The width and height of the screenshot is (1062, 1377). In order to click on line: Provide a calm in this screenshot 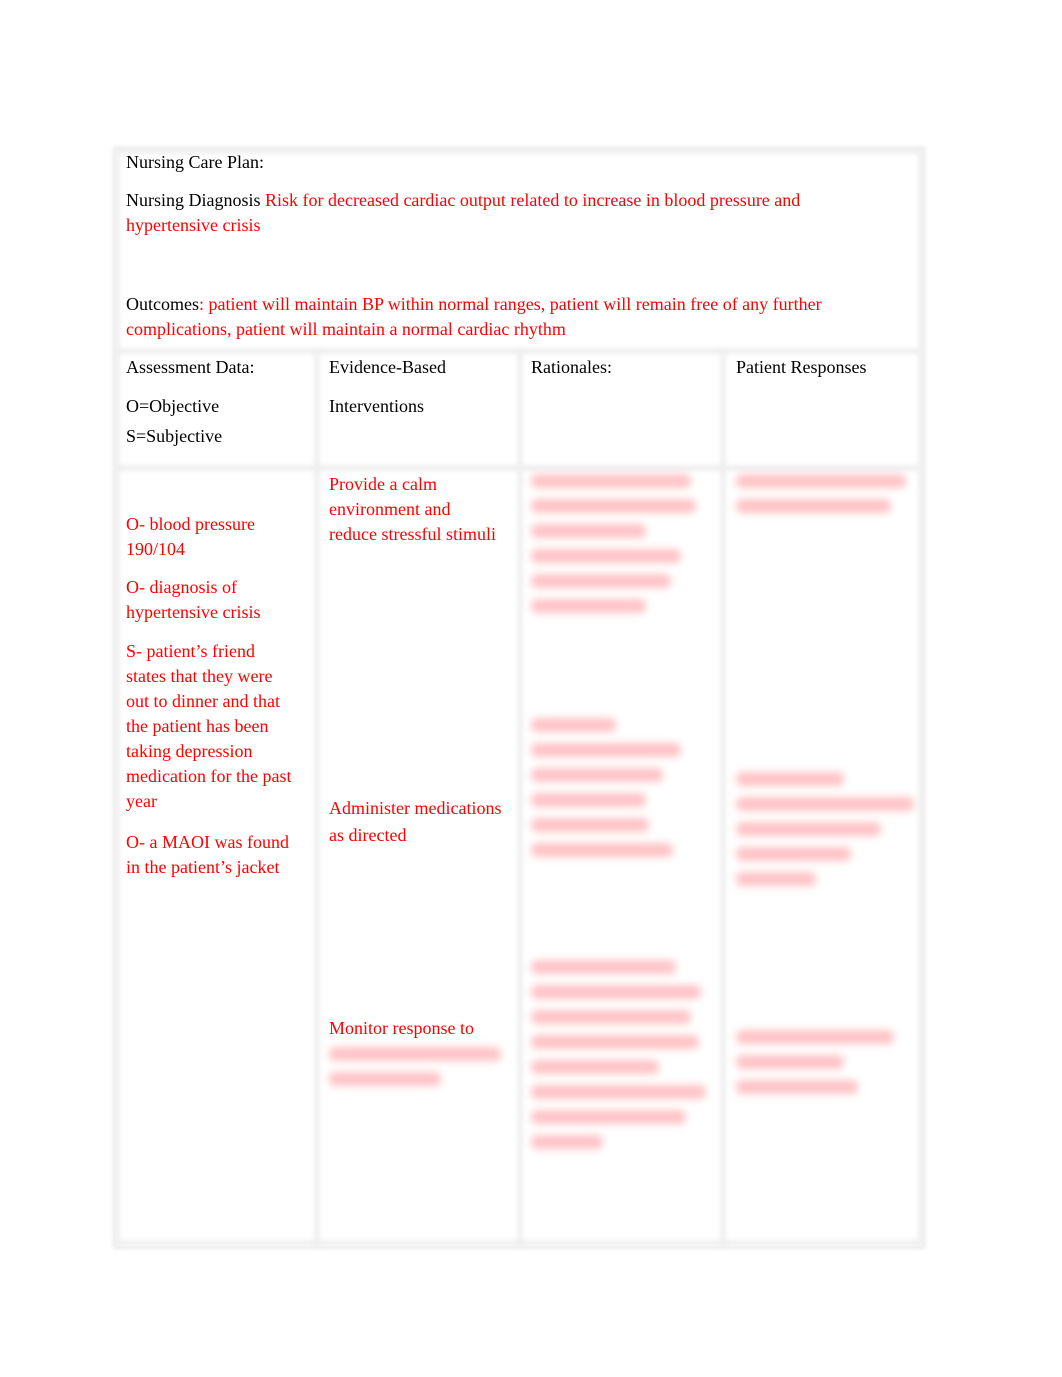, I will do `click(383, 484)`.